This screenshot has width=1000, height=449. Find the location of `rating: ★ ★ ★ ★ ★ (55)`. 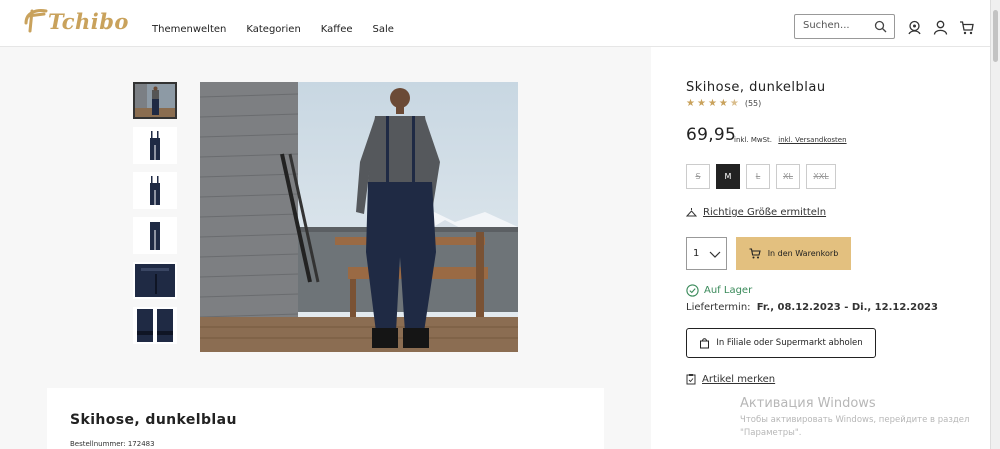

rating: ★ ★ ★ ★ ★ (55) is located at coordinates (723, 103).